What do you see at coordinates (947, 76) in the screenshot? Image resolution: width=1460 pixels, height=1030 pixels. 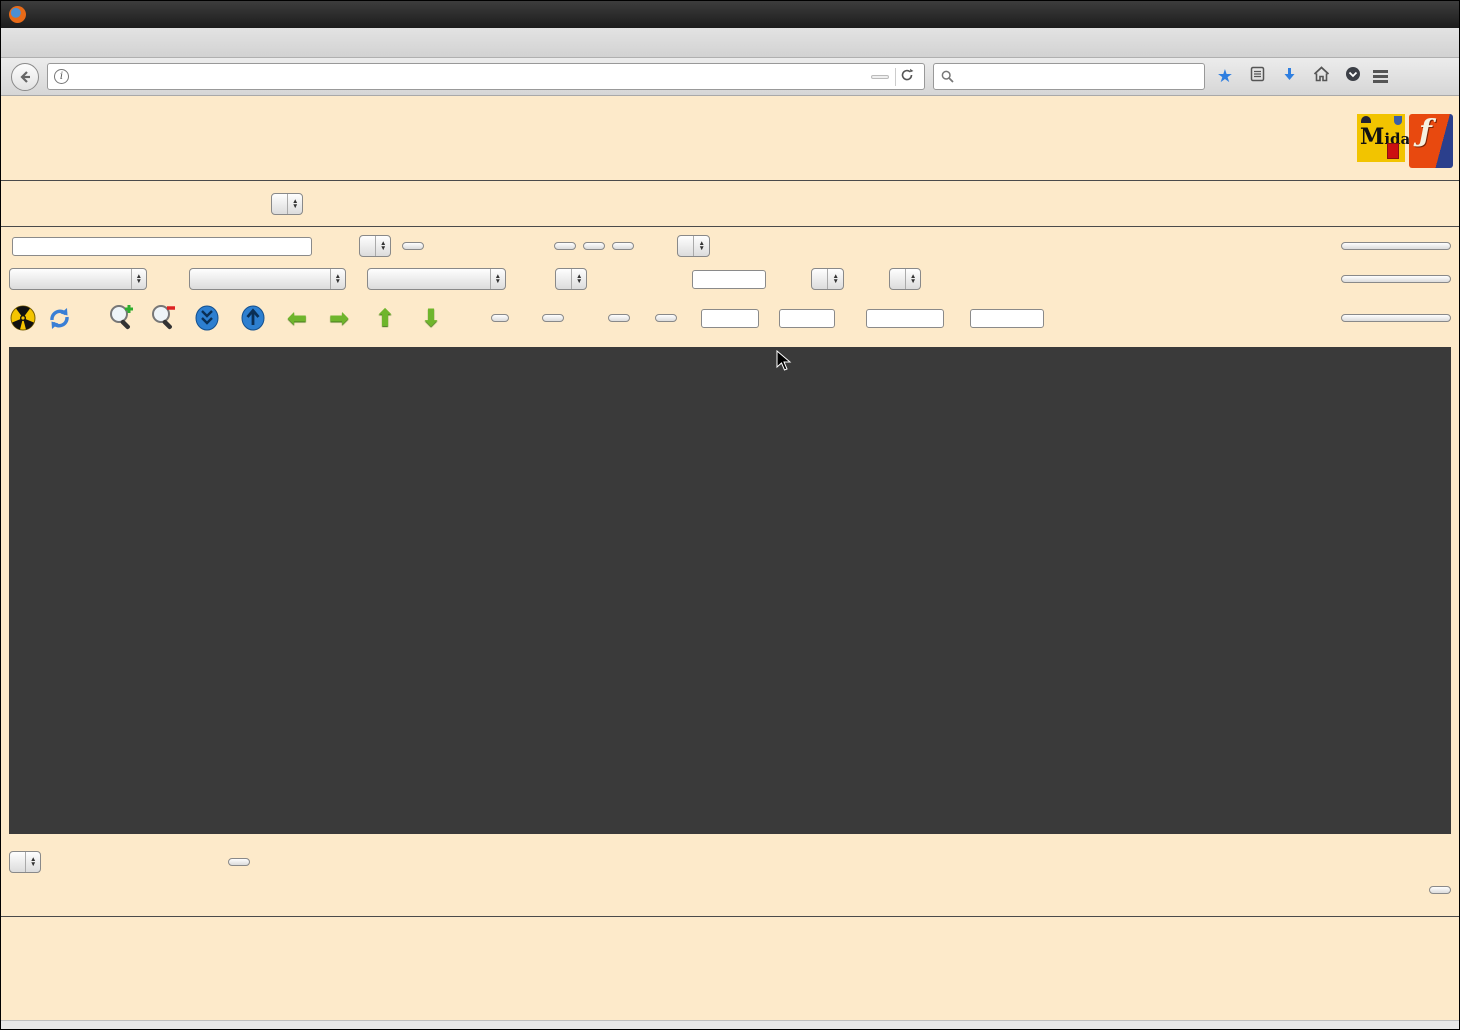 I see `search-icon` at bounding box center [947, 76].